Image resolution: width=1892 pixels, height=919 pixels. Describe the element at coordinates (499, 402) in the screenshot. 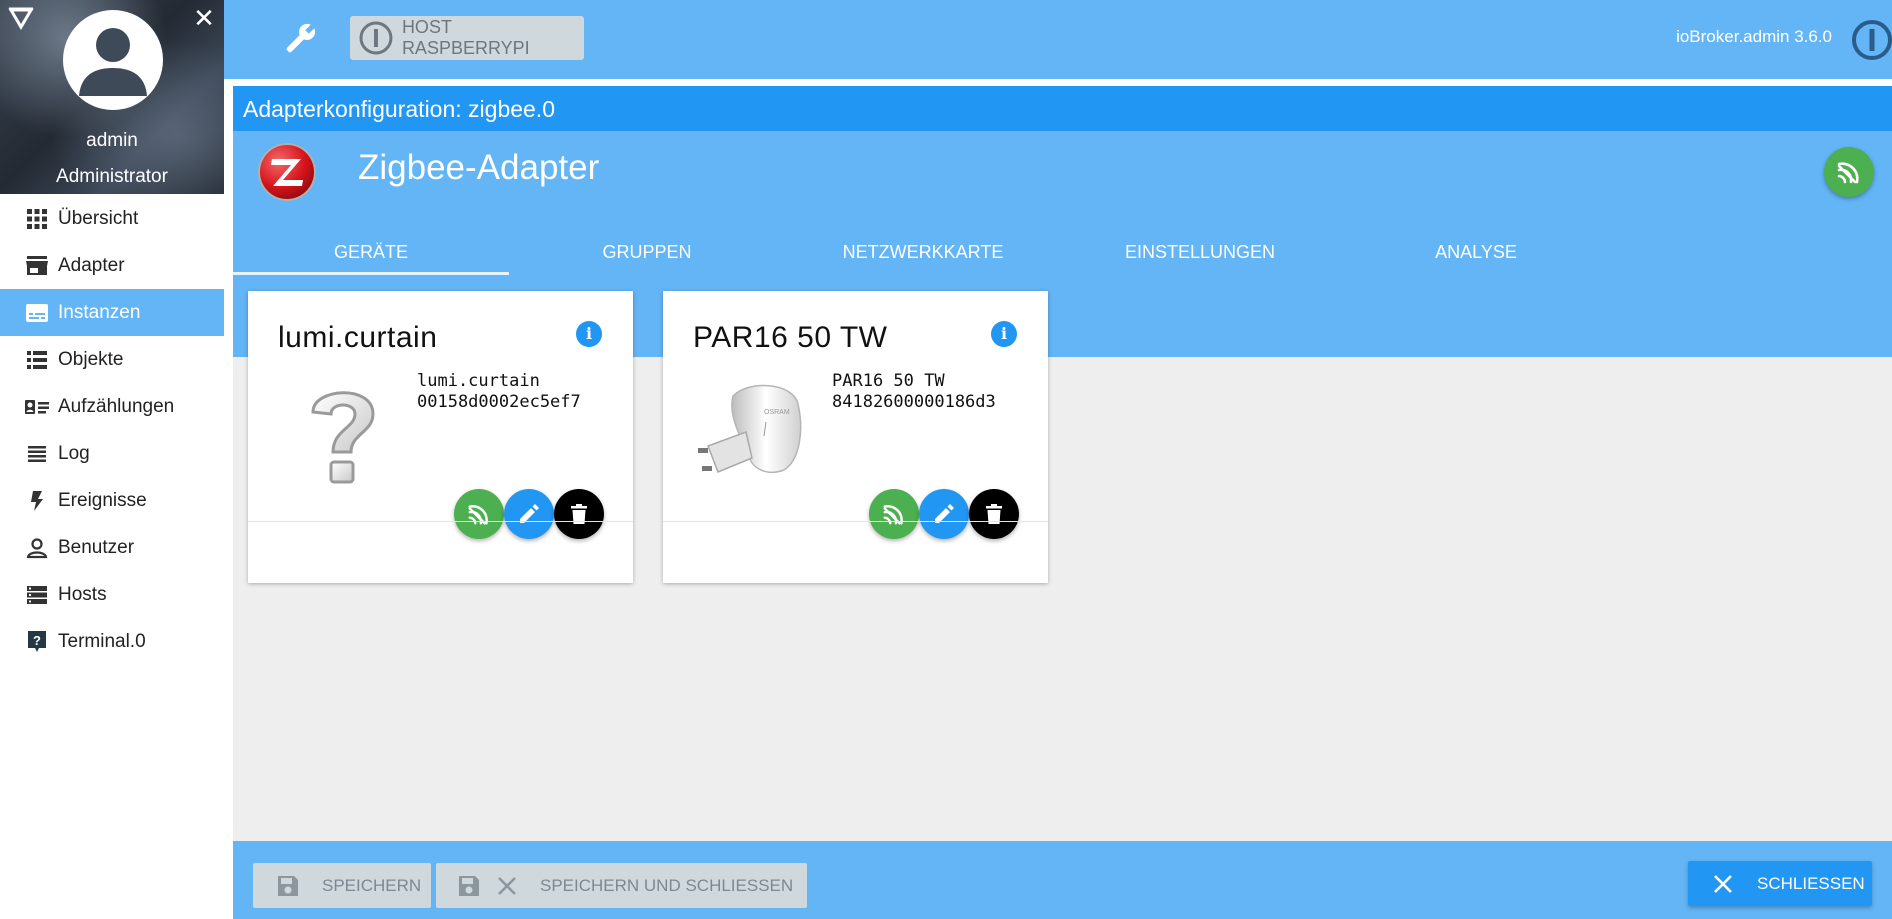

I see `device-id: 00158d0002ec5ef7` at that location.